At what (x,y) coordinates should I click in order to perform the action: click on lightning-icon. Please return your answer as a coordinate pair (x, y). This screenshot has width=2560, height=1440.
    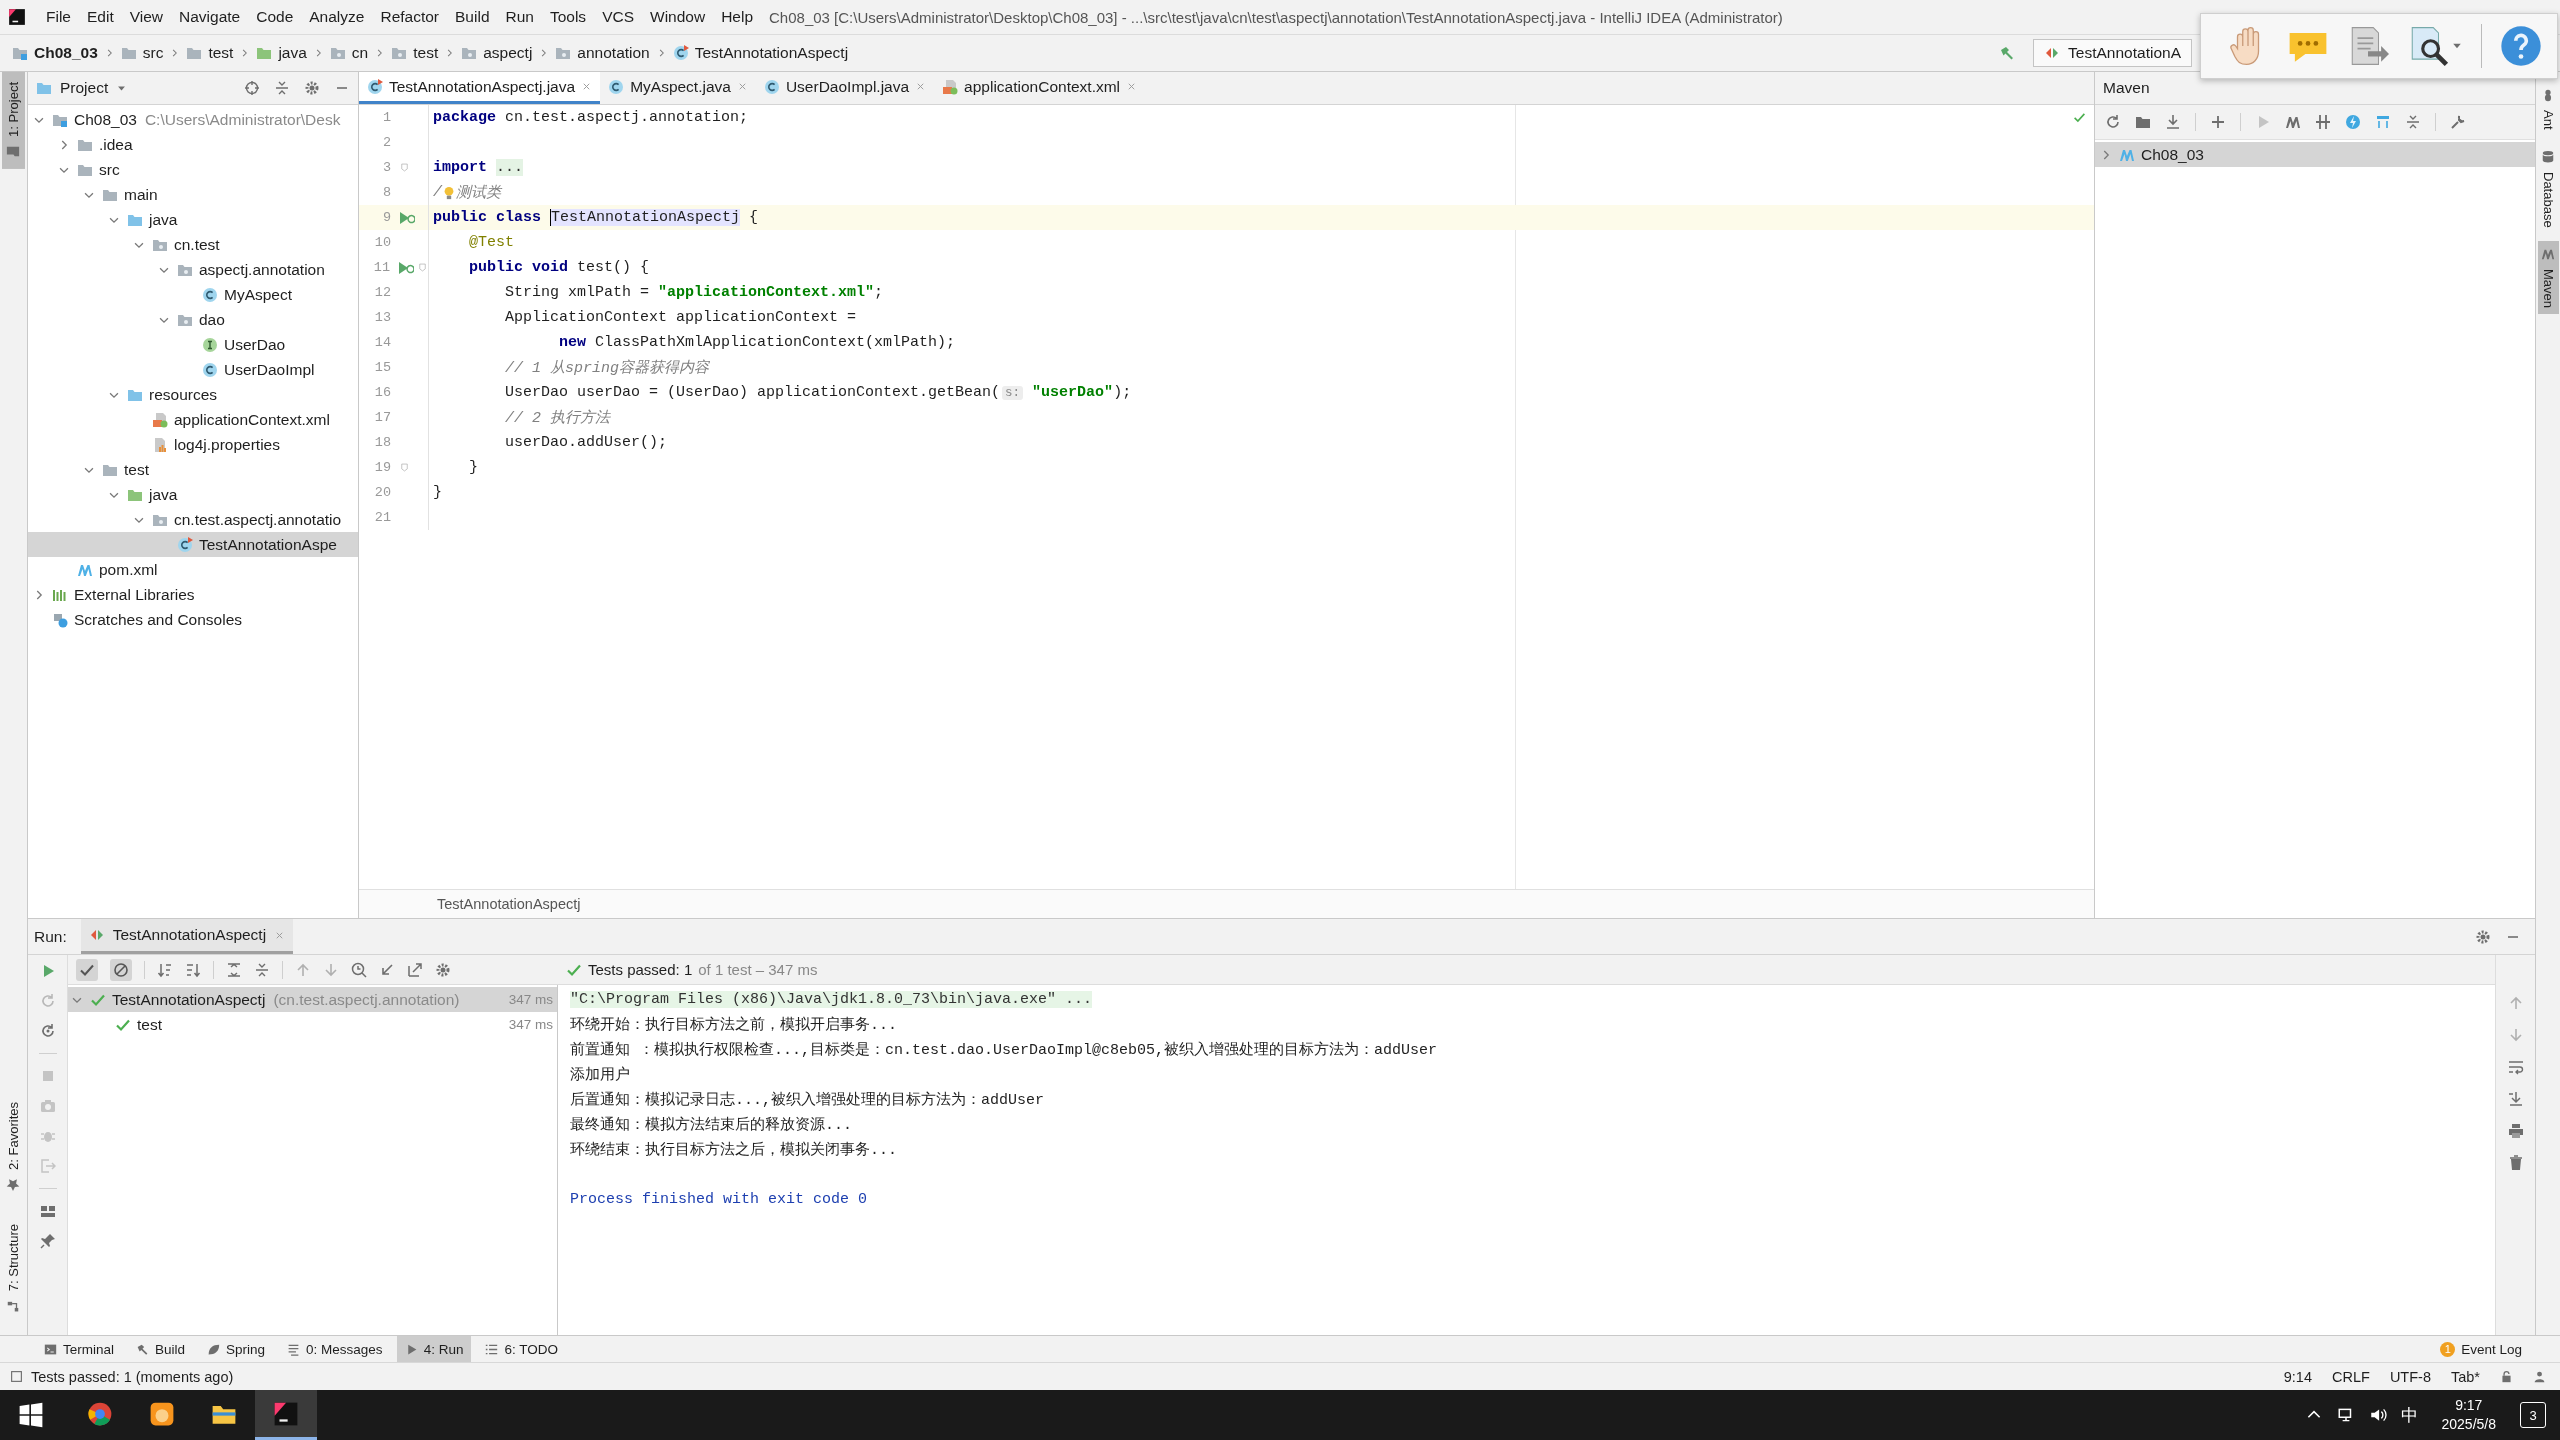
    Looking at the image, I should click on (2353, 122).